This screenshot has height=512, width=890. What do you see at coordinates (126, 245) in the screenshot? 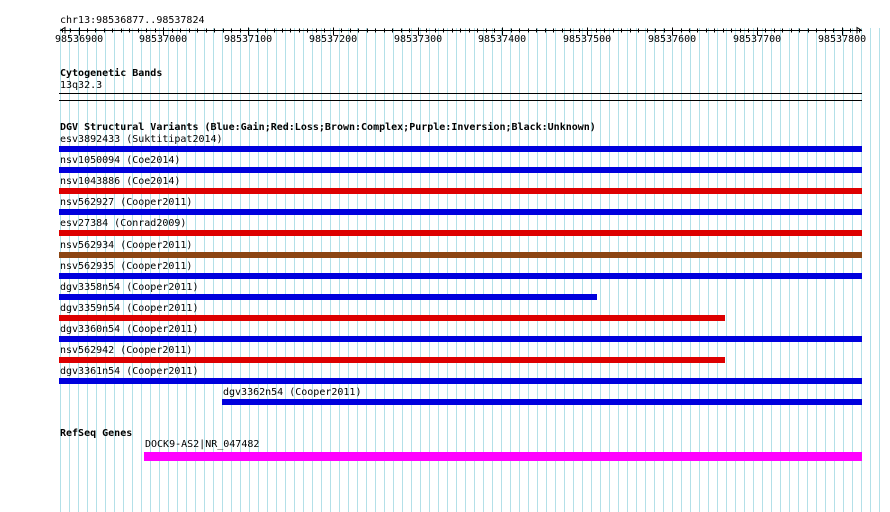
I see `dgv-variant-label: nsv562934 (Cooper2011)` at bounding box center [126, 245].